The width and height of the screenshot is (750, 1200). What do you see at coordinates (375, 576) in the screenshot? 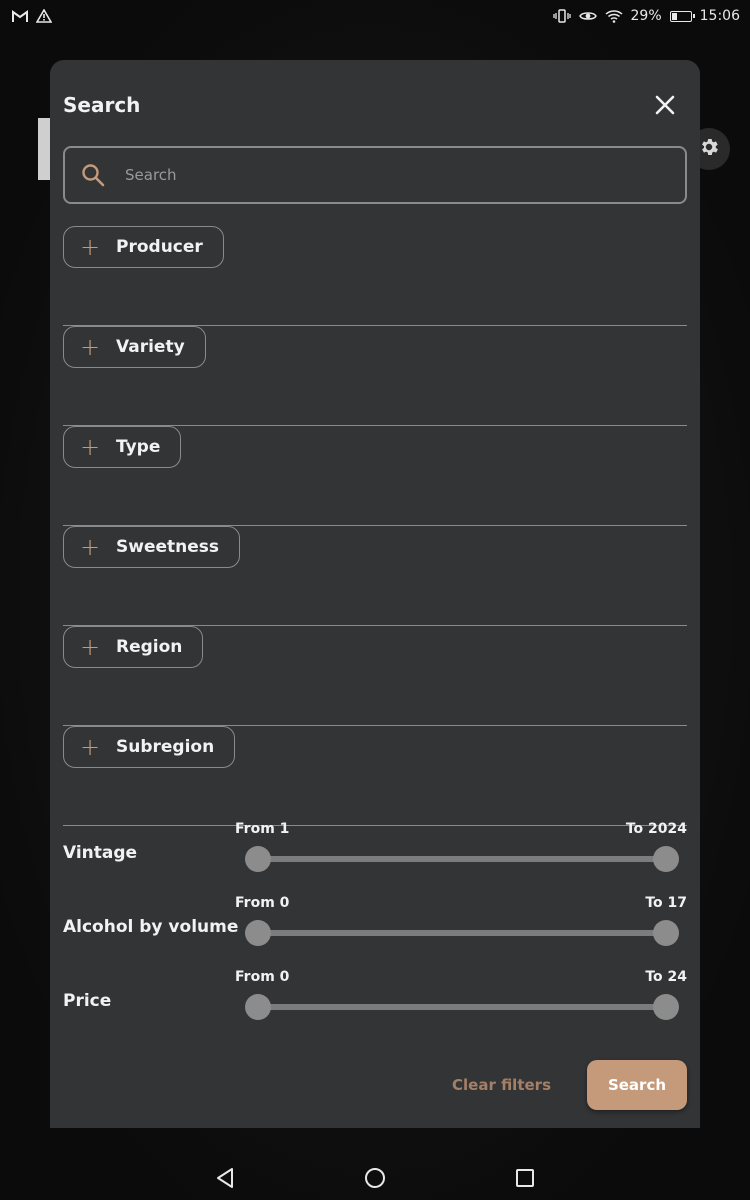
I see `filter-row-sweetness: + Sweetness` at bounding box center [375, 576].